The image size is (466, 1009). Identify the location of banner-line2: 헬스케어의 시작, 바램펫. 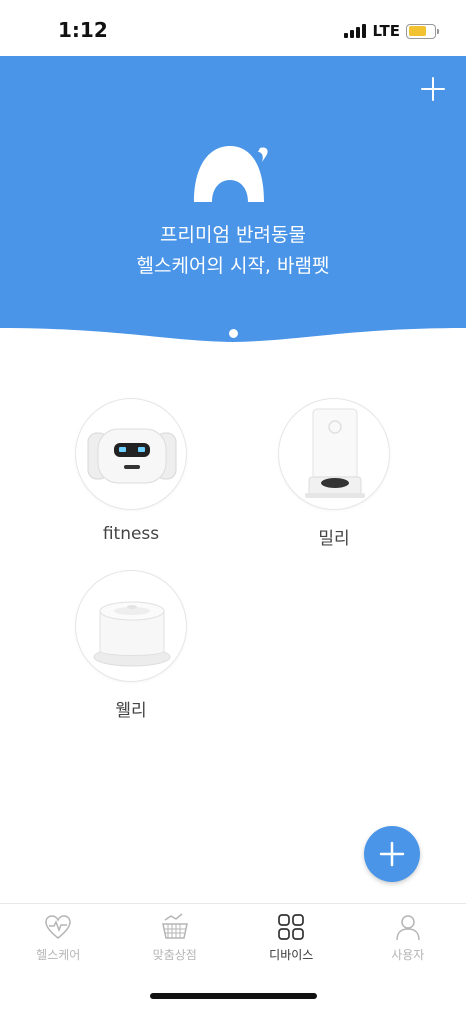
(233, 266).